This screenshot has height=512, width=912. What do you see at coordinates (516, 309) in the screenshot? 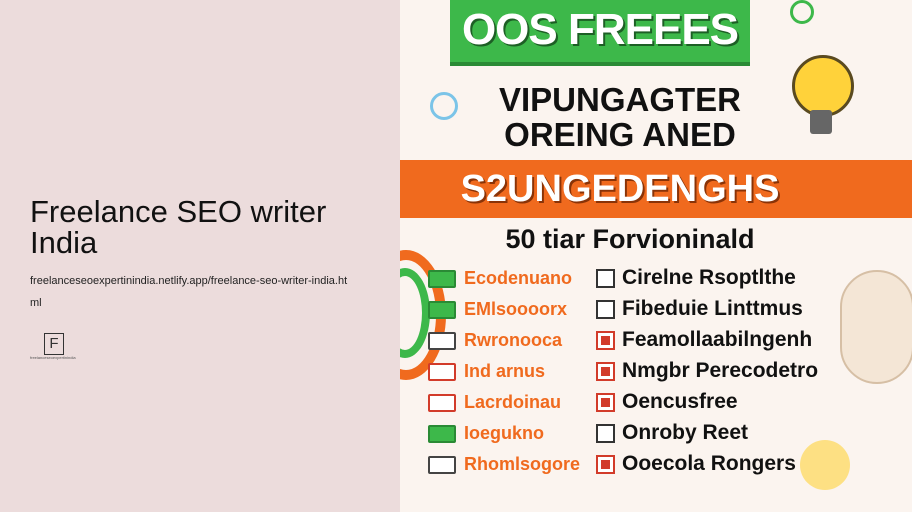
I see `checklist-row-left-label: EMlsoooorx` at bounding box center [516, 309].